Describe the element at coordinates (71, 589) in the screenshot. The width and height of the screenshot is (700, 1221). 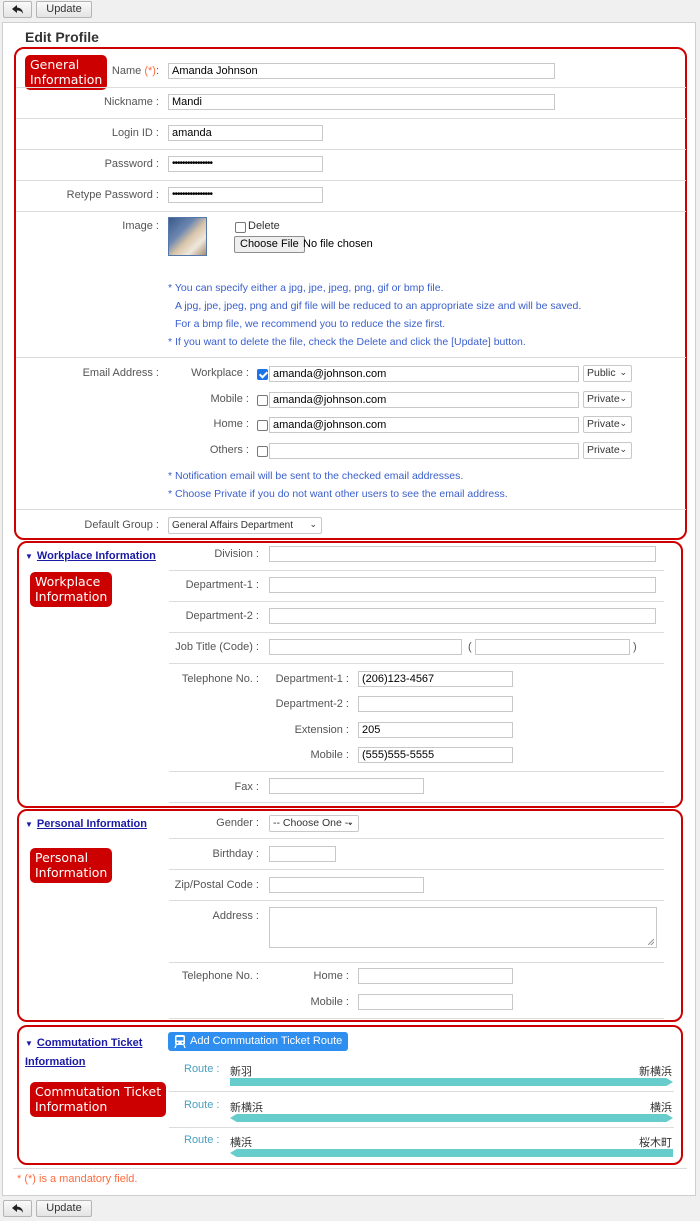
I see `workplace-information-tag: Workplace Information` at that location.